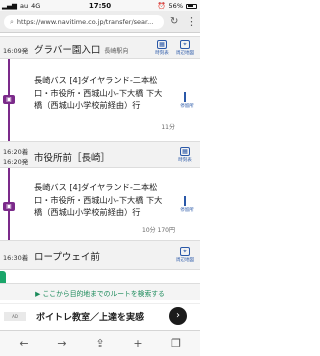 This screenshot has width=320, height=356. Describe the element at coordinates (72, 158) in the screenshot. I see `station-name: 市役所前［長崎］` at that location.